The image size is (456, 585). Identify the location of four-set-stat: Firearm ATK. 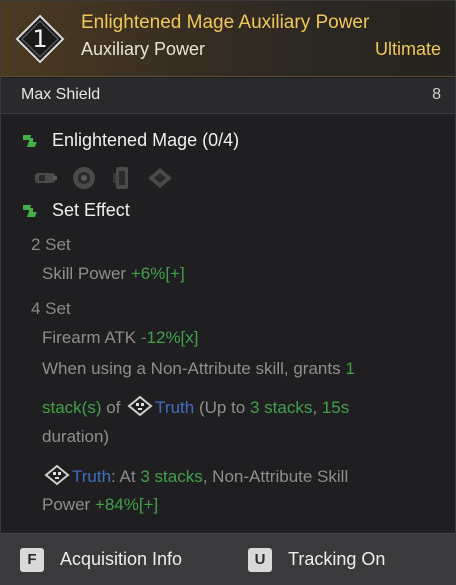
(89, 337).